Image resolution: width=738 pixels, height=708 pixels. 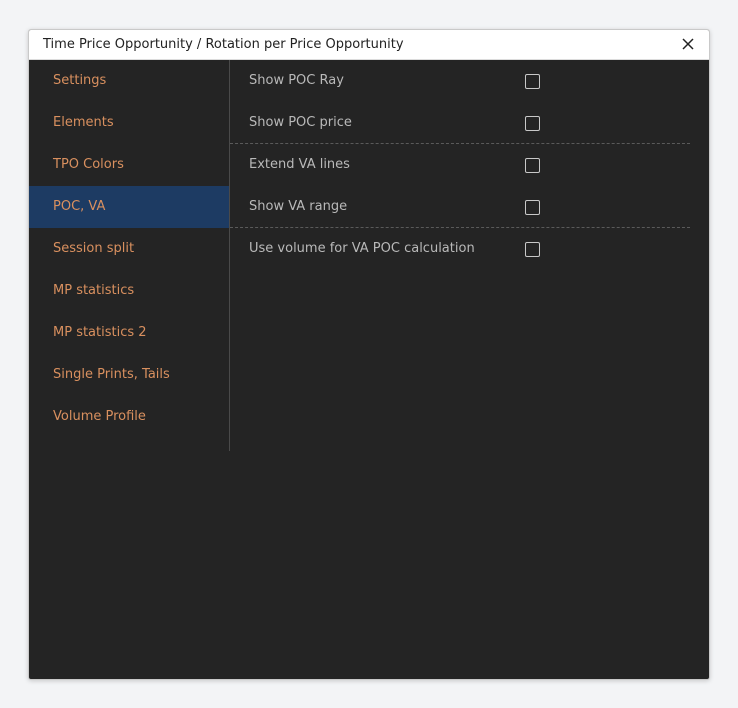 What do you see at coordinates (532, 165) in the screenshot?
I see `extend-va-lines-checkbox` at bounding box center [532, 165].